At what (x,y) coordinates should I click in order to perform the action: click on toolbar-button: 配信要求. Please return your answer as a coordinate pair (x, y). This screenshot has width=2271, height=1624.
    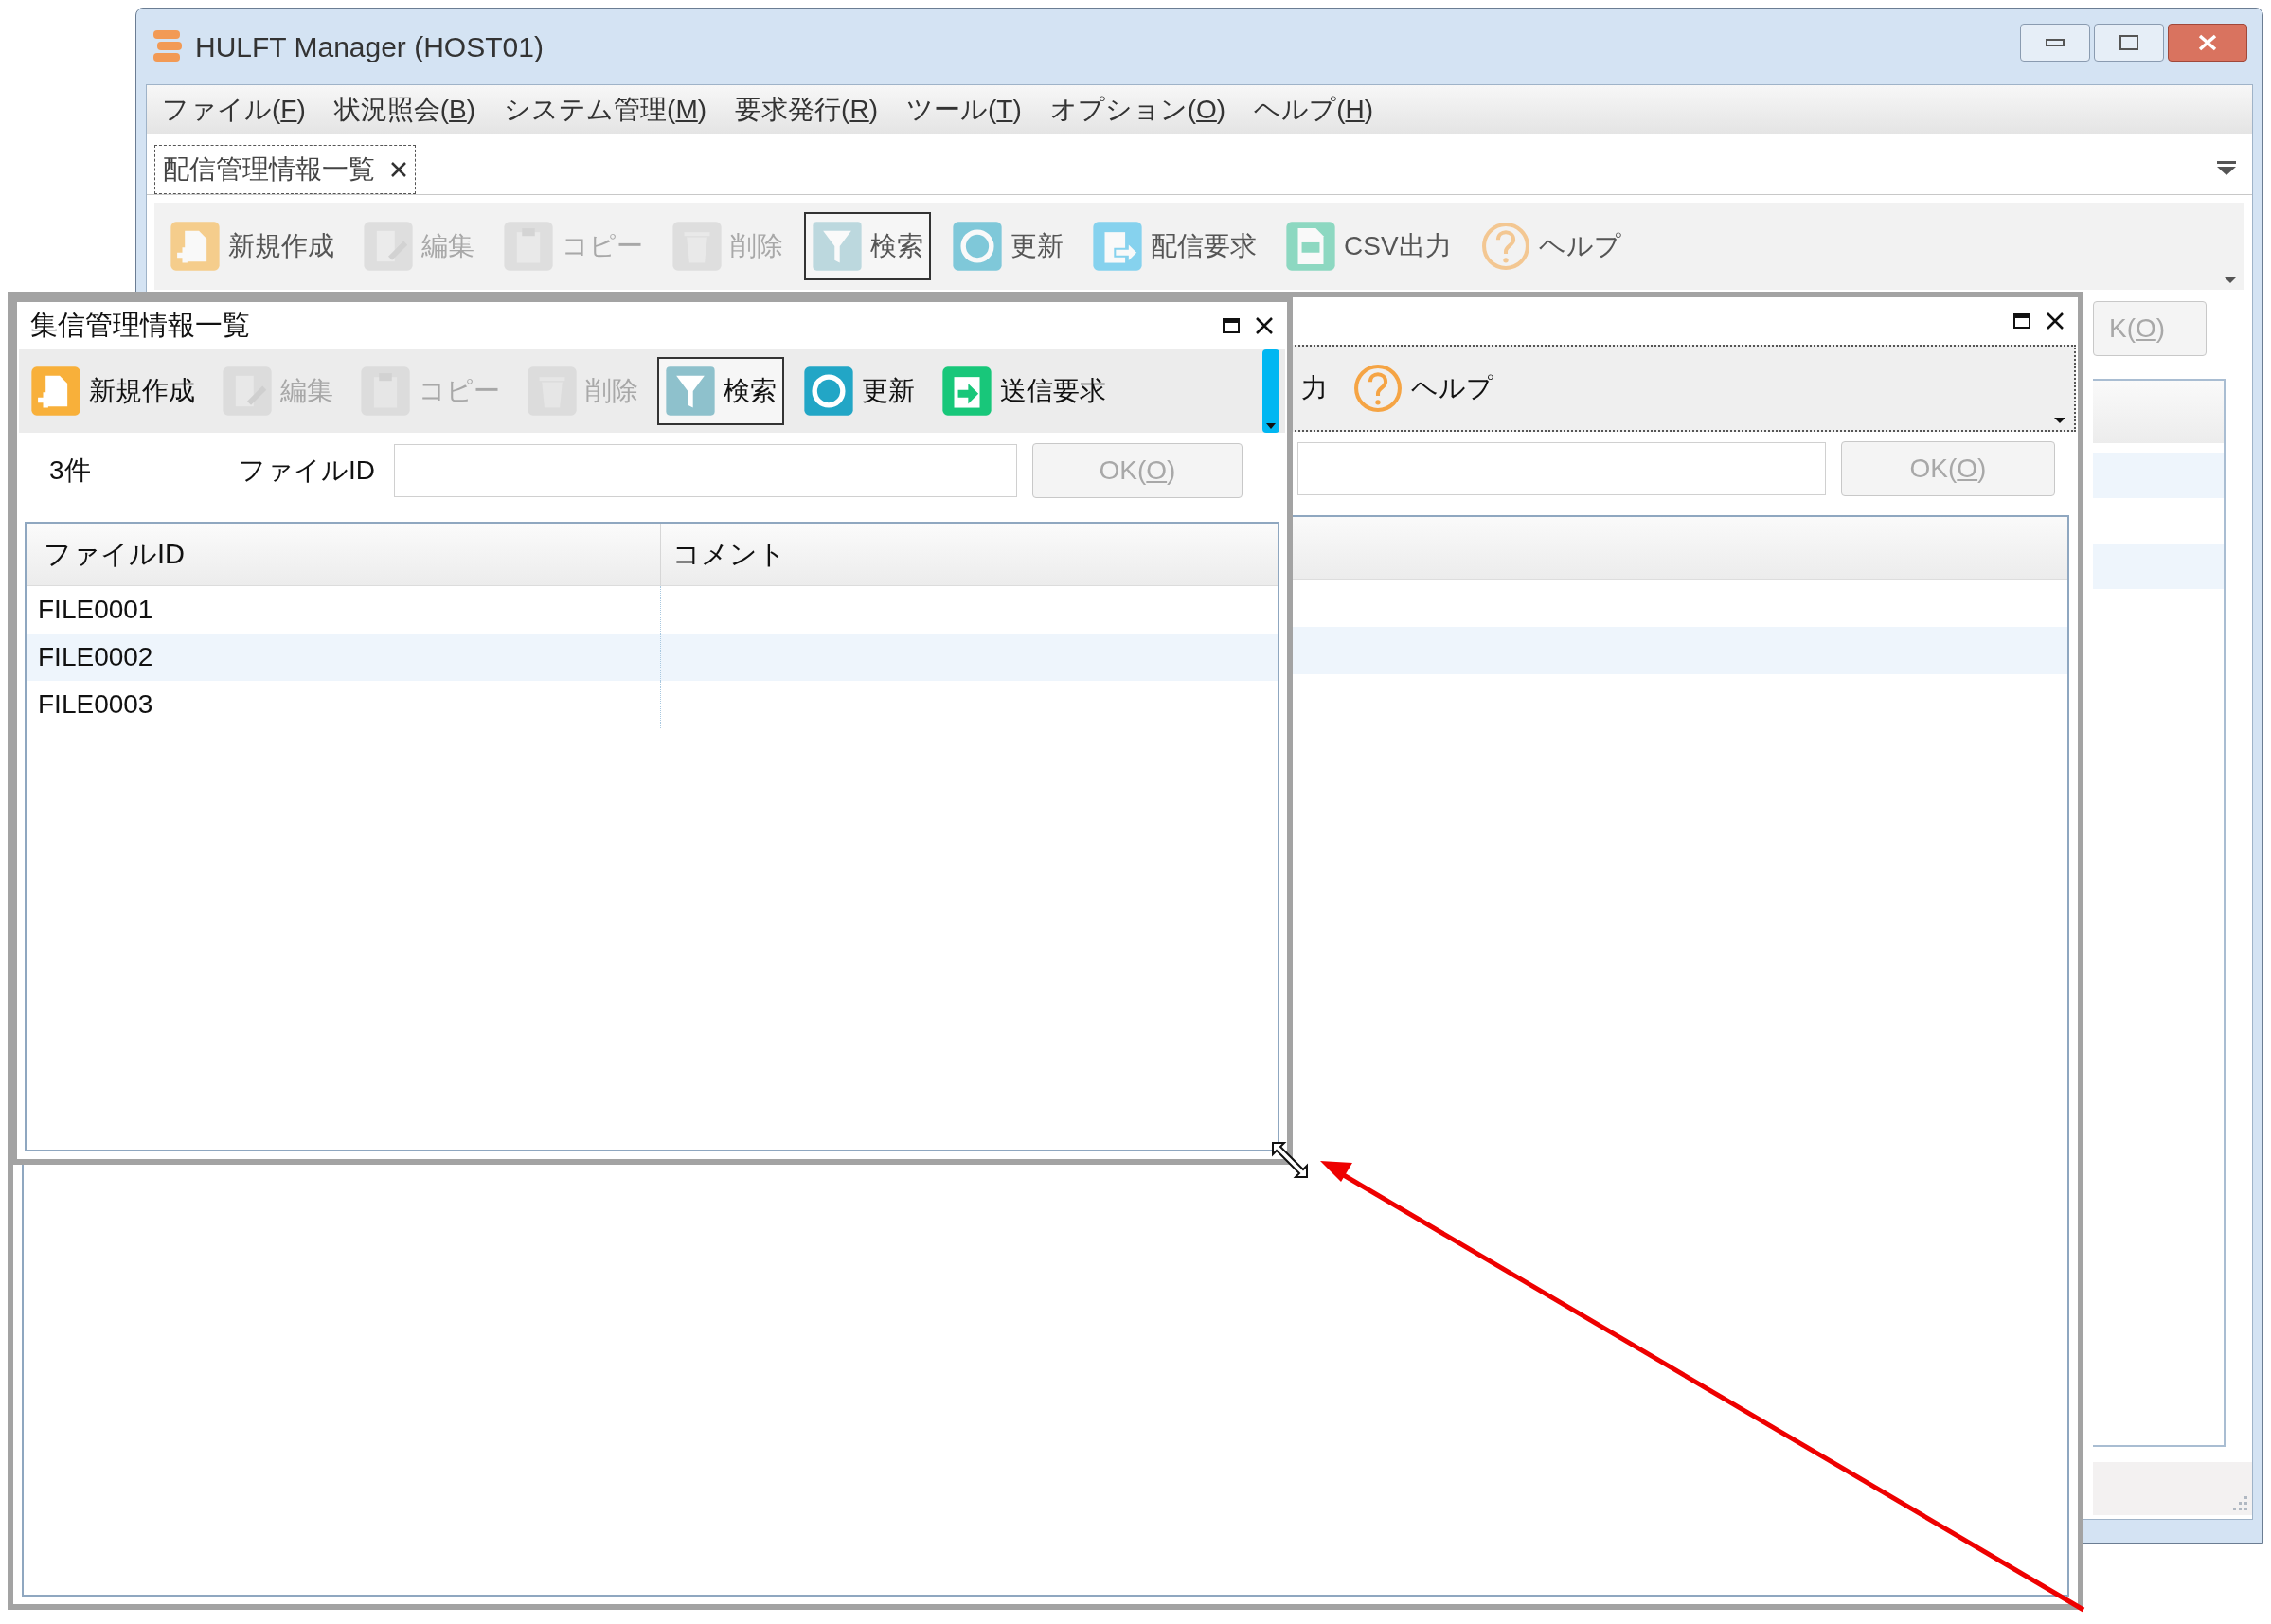
    Looking at the image, I should click on (1174, 246).